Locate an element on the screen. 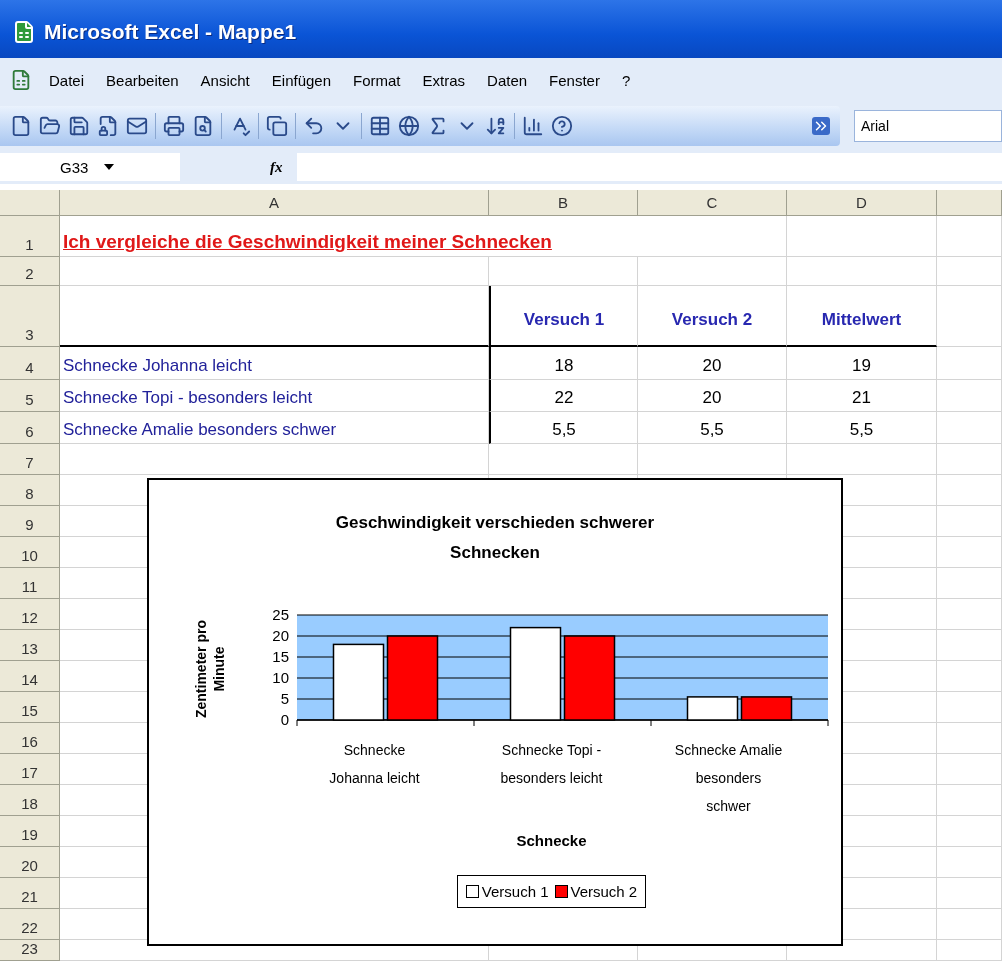  menu-item: Daten is located at coordinates (507, 80).